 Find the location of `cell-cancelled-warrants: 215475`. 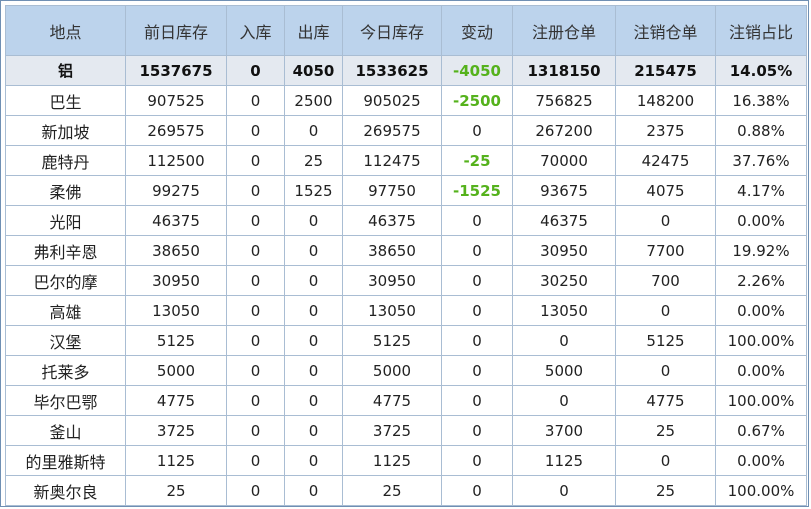

cell-cancelled-warrants: 215475 is located at coordinates (665, 70).